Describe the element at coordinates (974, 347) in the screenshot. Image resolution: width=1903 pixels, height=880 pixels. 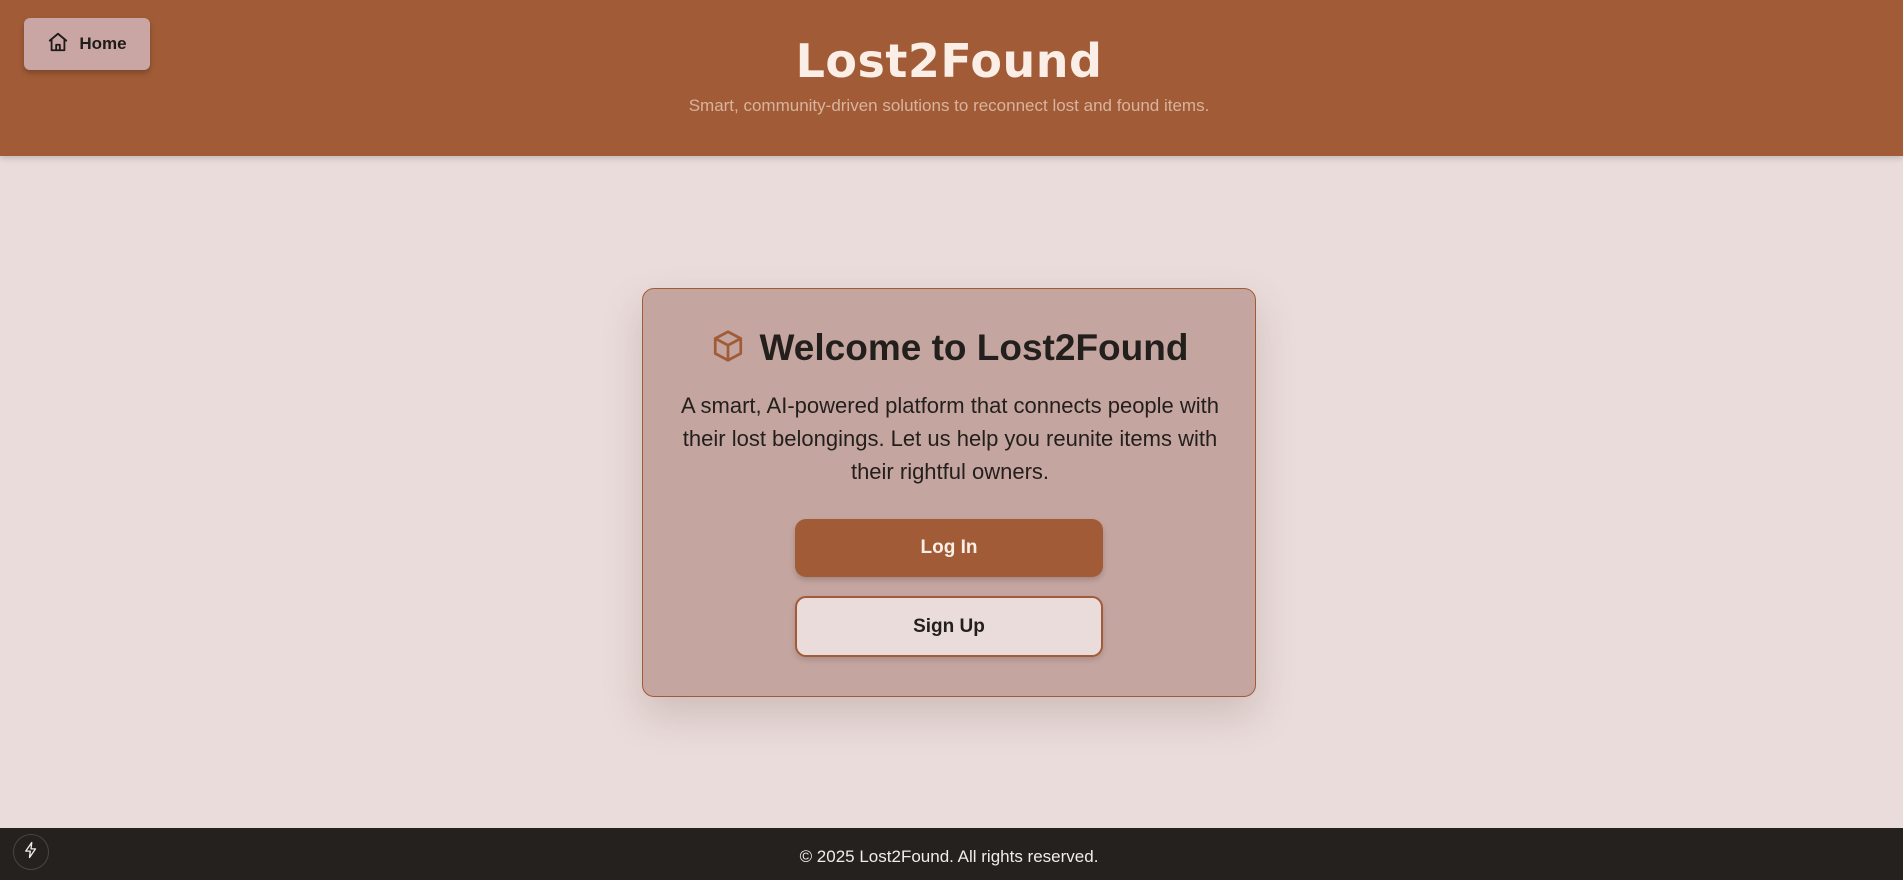
I see `welcome-title: Welcome to Lost2Found` at that location.